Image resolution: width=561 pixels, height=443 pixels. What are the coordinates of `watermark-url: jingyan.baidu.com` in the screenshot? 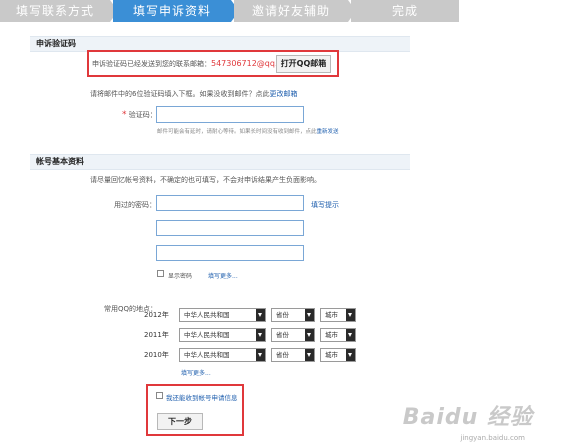 It's located at (492, 438).